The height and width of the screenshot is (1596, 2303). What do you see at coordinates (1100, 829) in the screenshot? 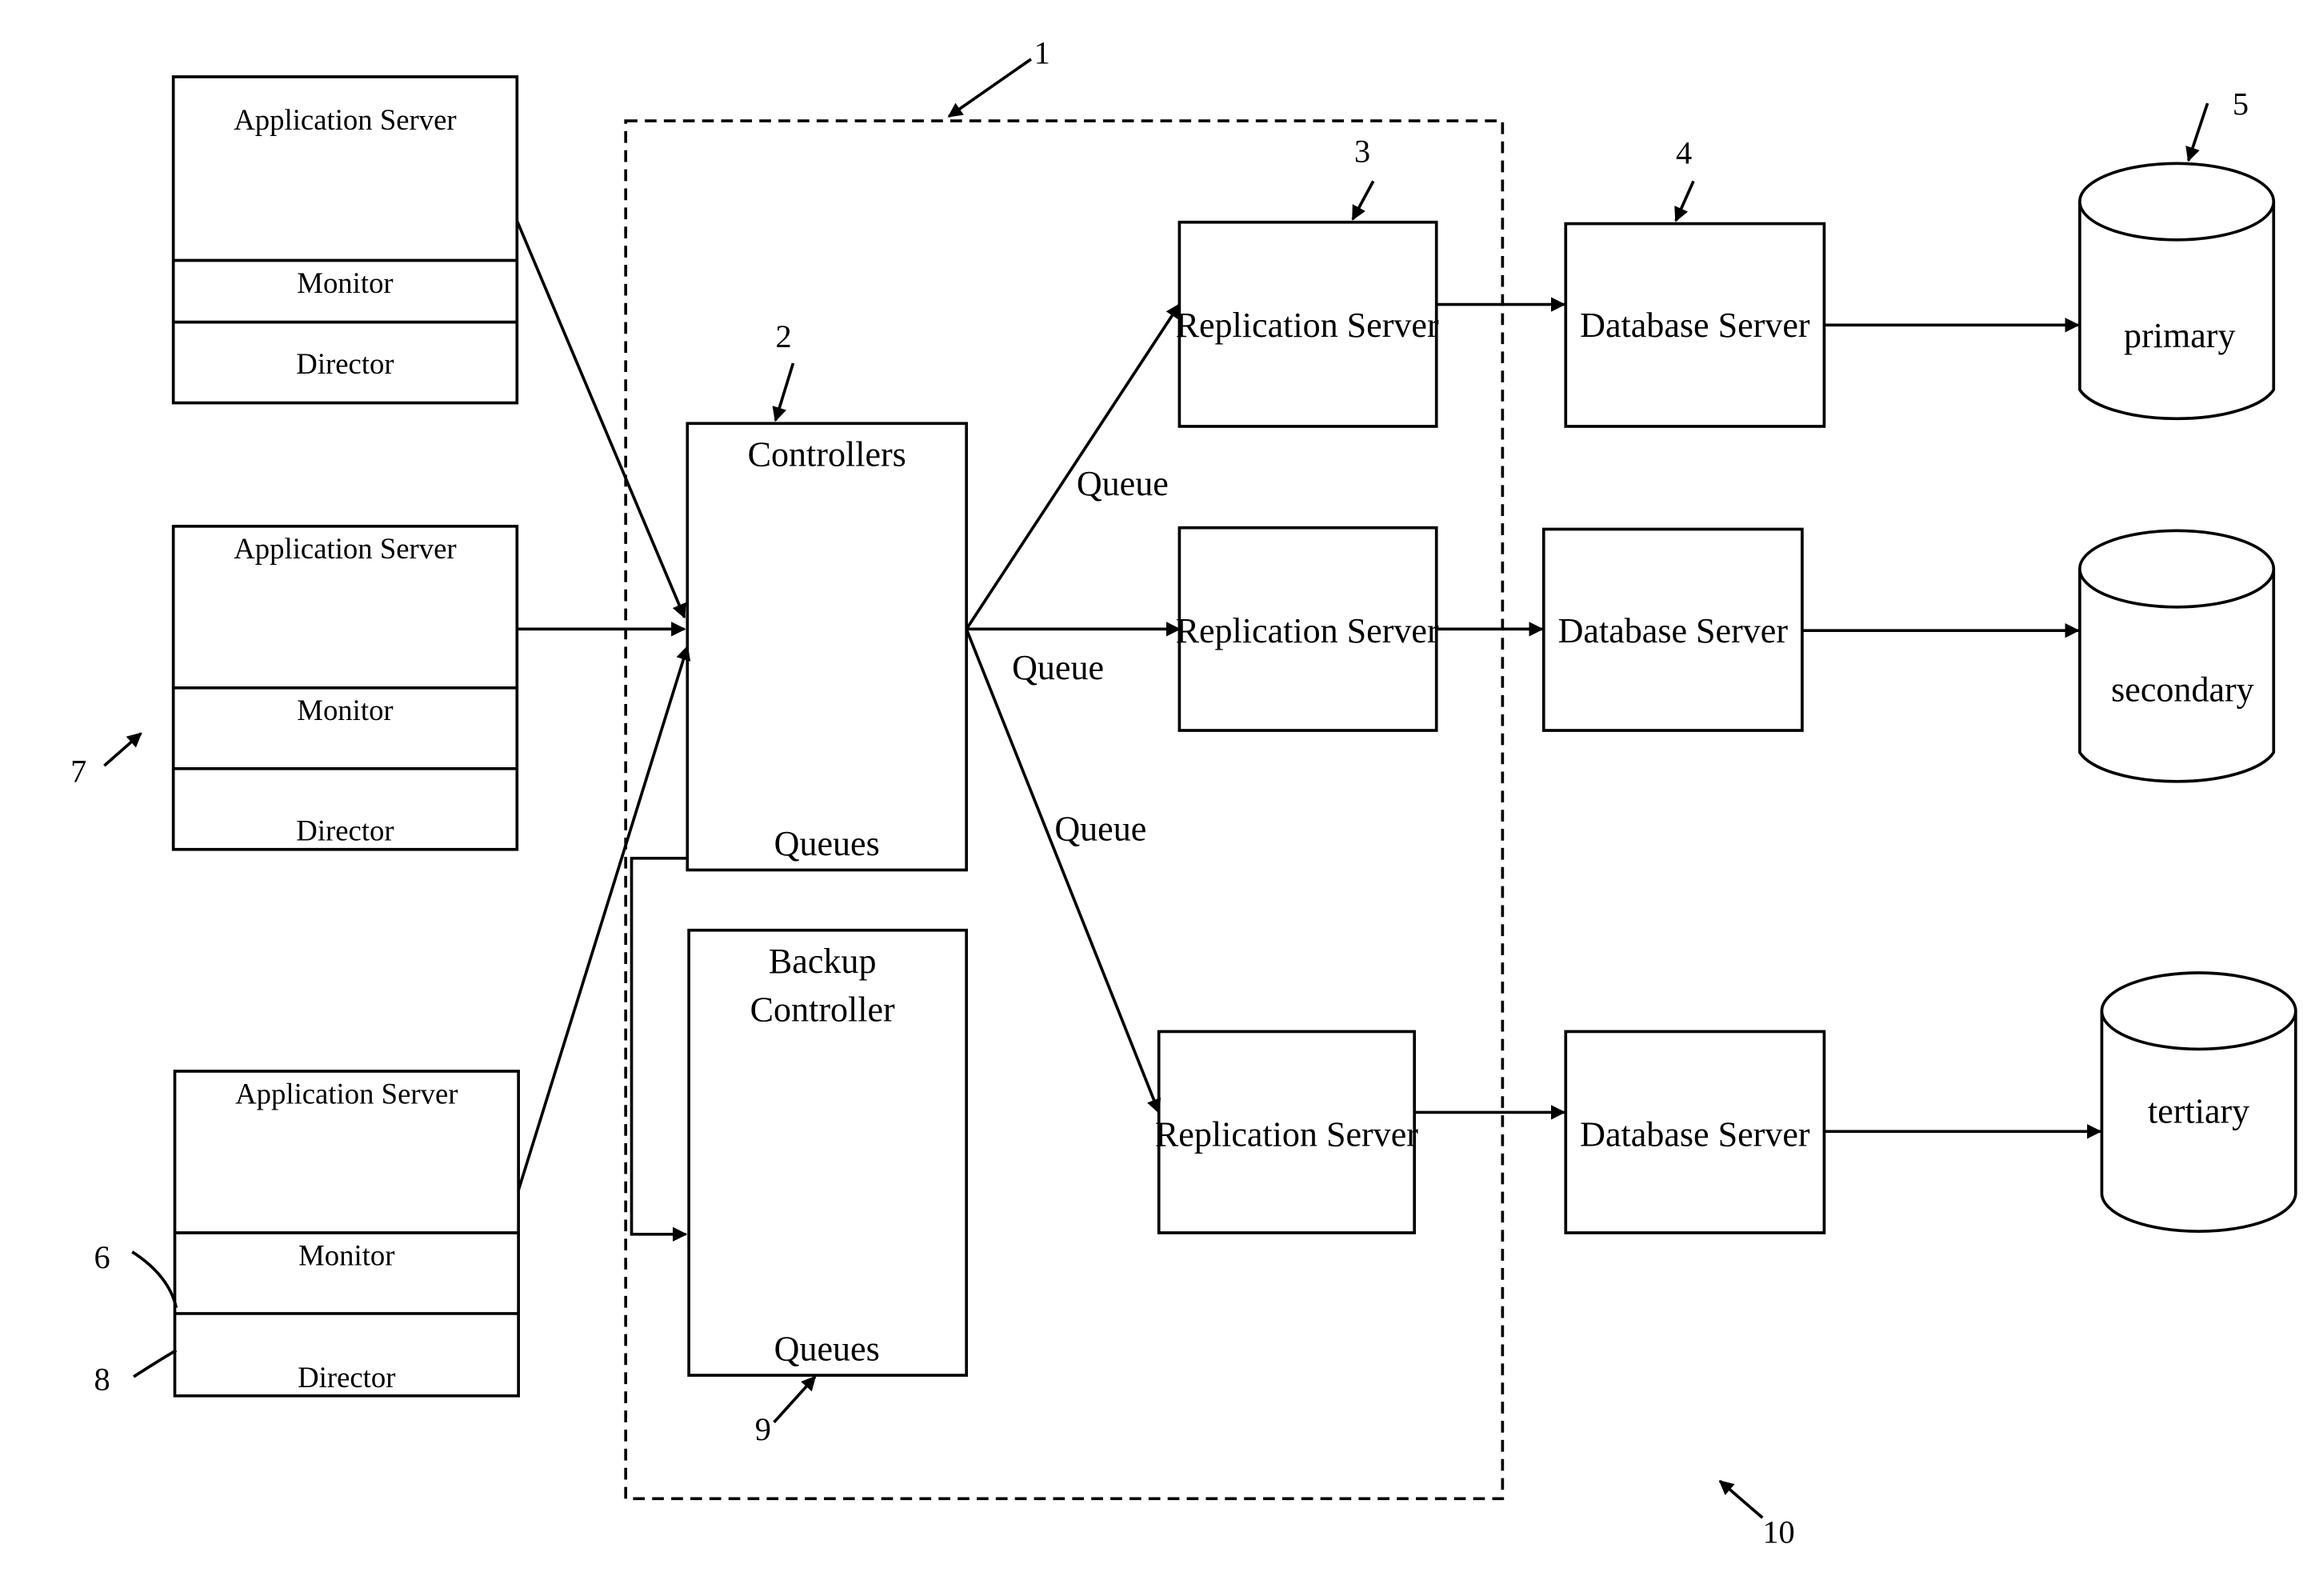
I see `queue-label-3: Queue` at bounding box center [1100, 829].